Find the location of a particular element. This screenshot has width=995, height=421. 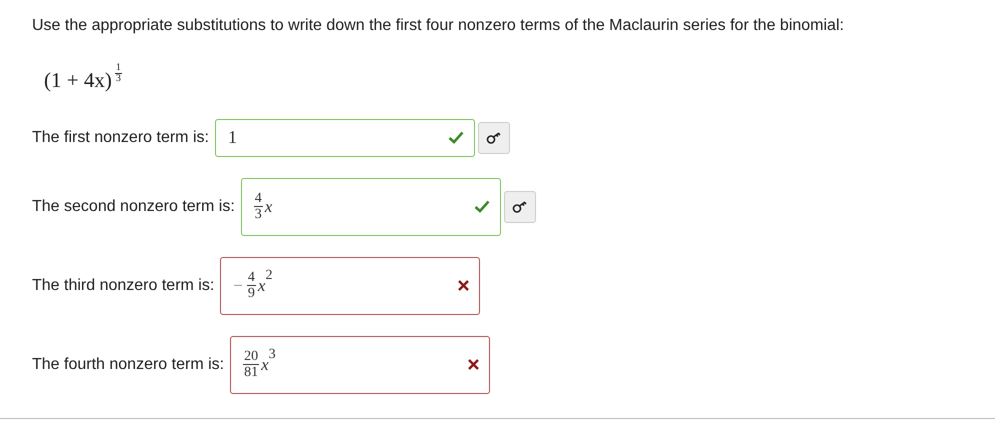

question-text: Use the appropriate substitutions to write down the first four nonzero terms of the Maclaurin series for the binomial: is located at coordinates (438, 25).